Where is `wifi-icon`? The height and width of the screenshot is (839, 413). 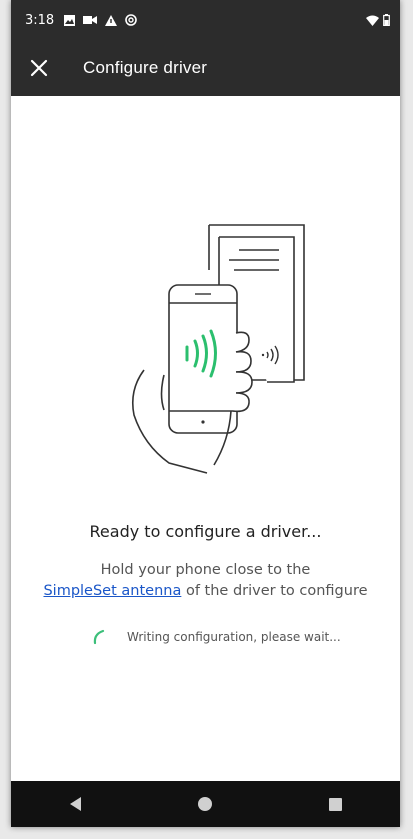
wifi-icon is located at coordinates (372, 20).